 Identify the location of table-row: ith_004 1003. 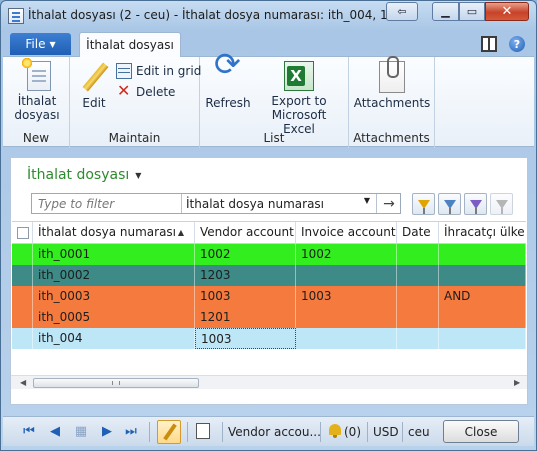
(269, 338).